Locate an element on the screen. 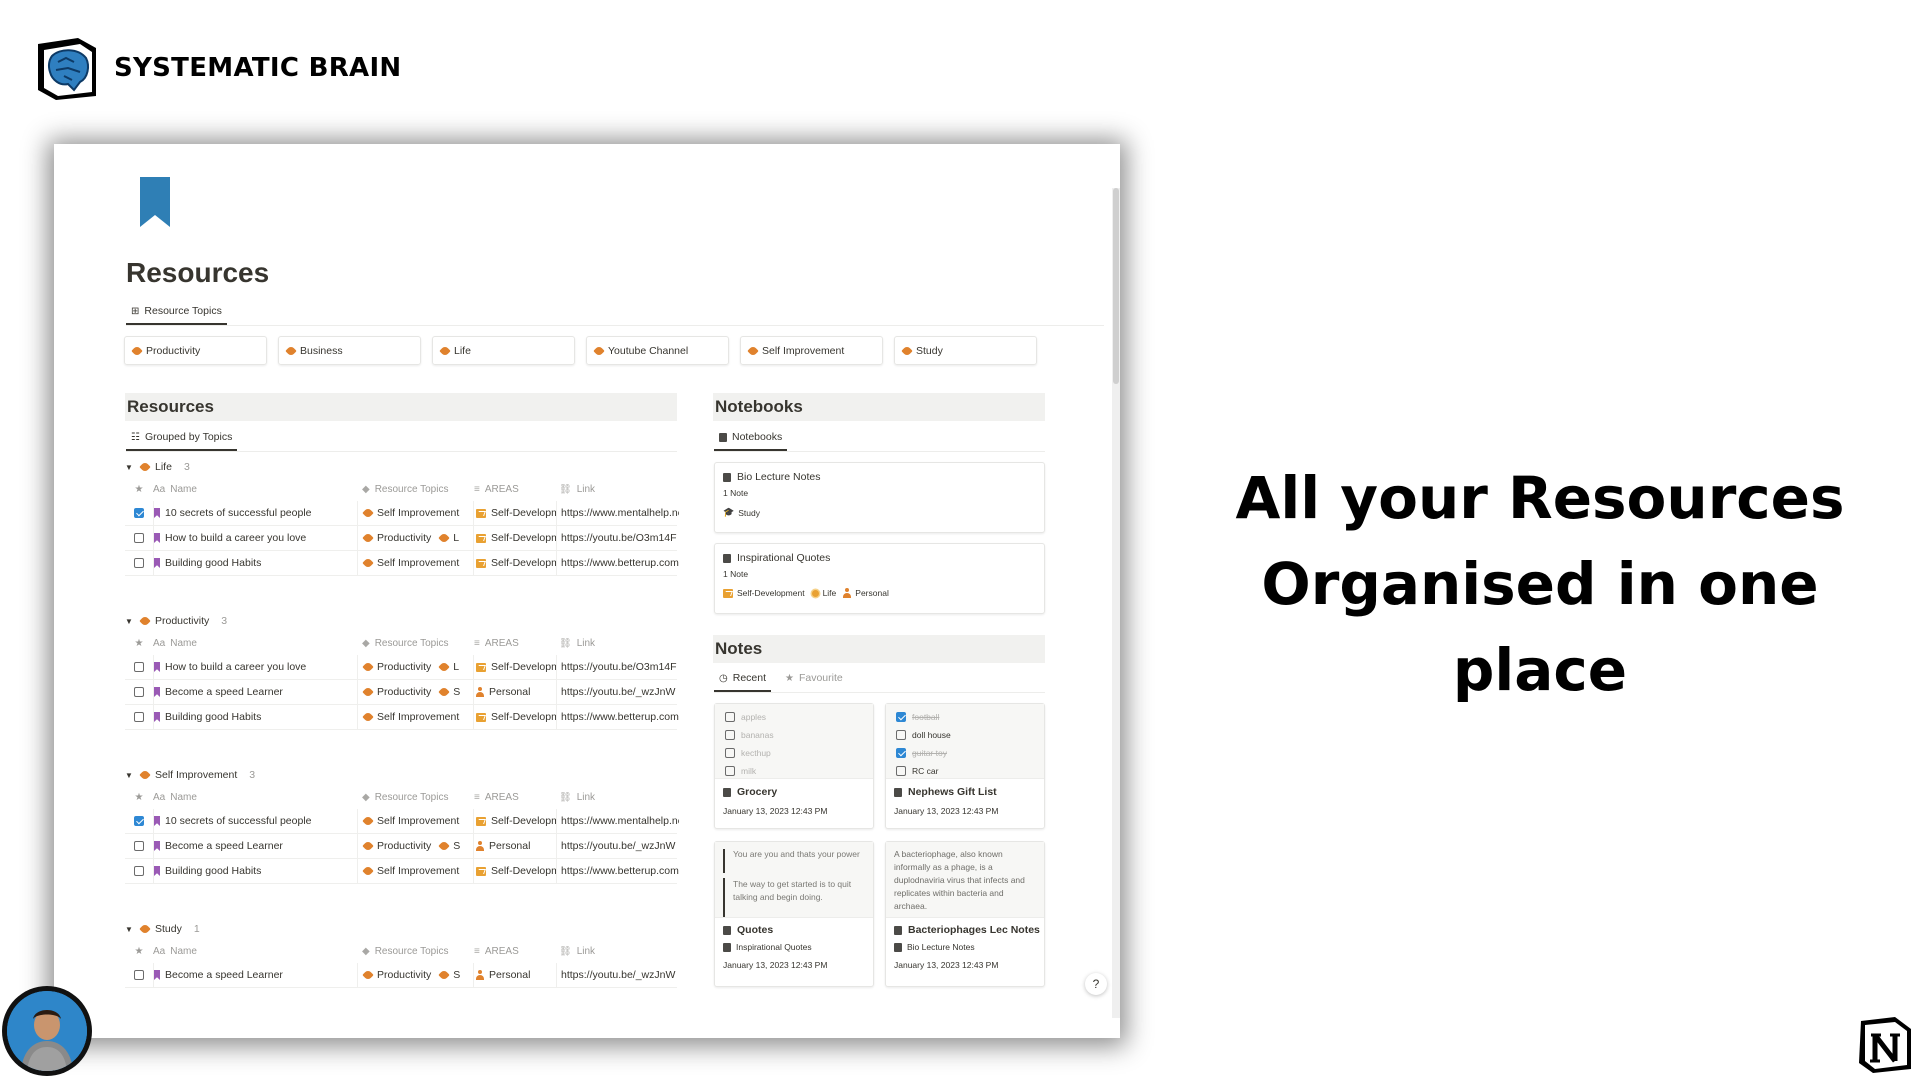 The width and height of the screenshot is (1920, 1080). tab-resource-topics: ⊞ Resource Topics is located at coordinates (176, 315).